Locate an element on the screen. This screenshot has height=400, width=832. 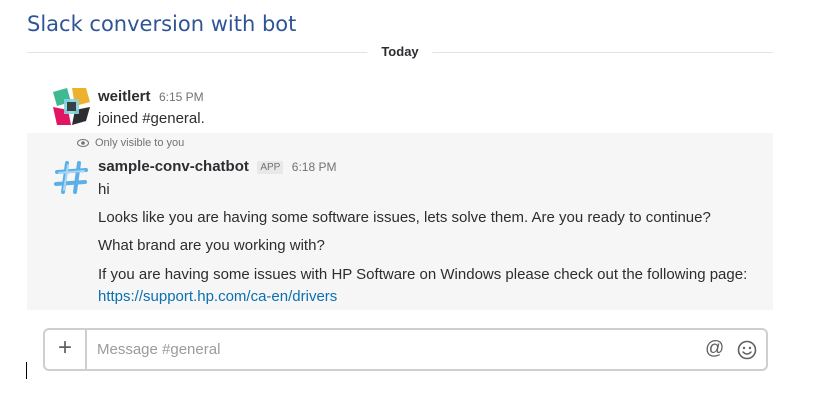
mention-icon: @ is located at coordinates (714, 349).